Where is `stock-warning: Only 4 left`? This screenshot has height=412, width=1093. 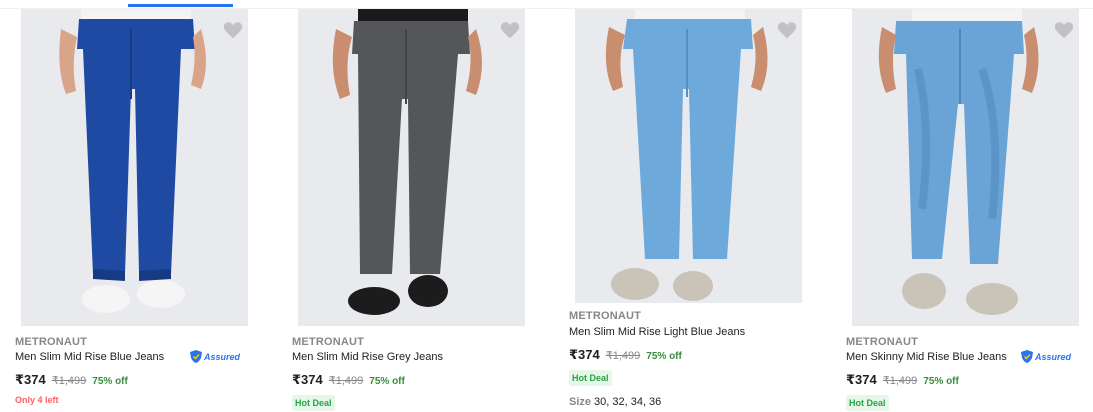
stock-warning: Only 4 left is located at coordinates (37, 400).